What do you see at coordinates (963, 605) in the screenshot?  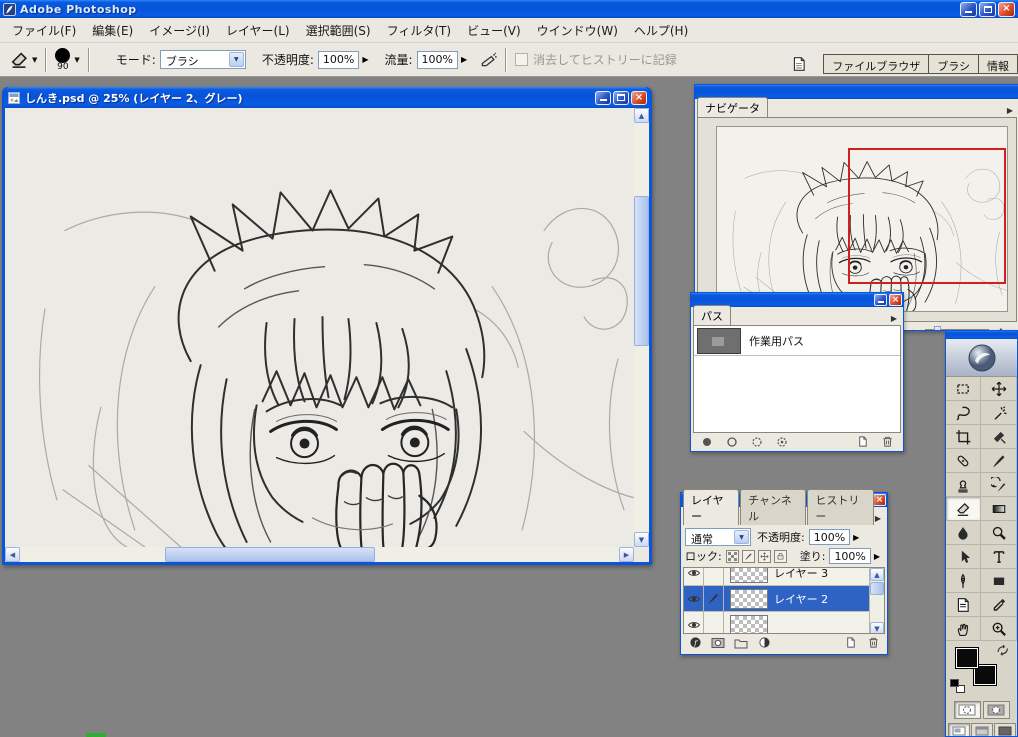 I see `tool-notes` at bounding box center [963, 605].